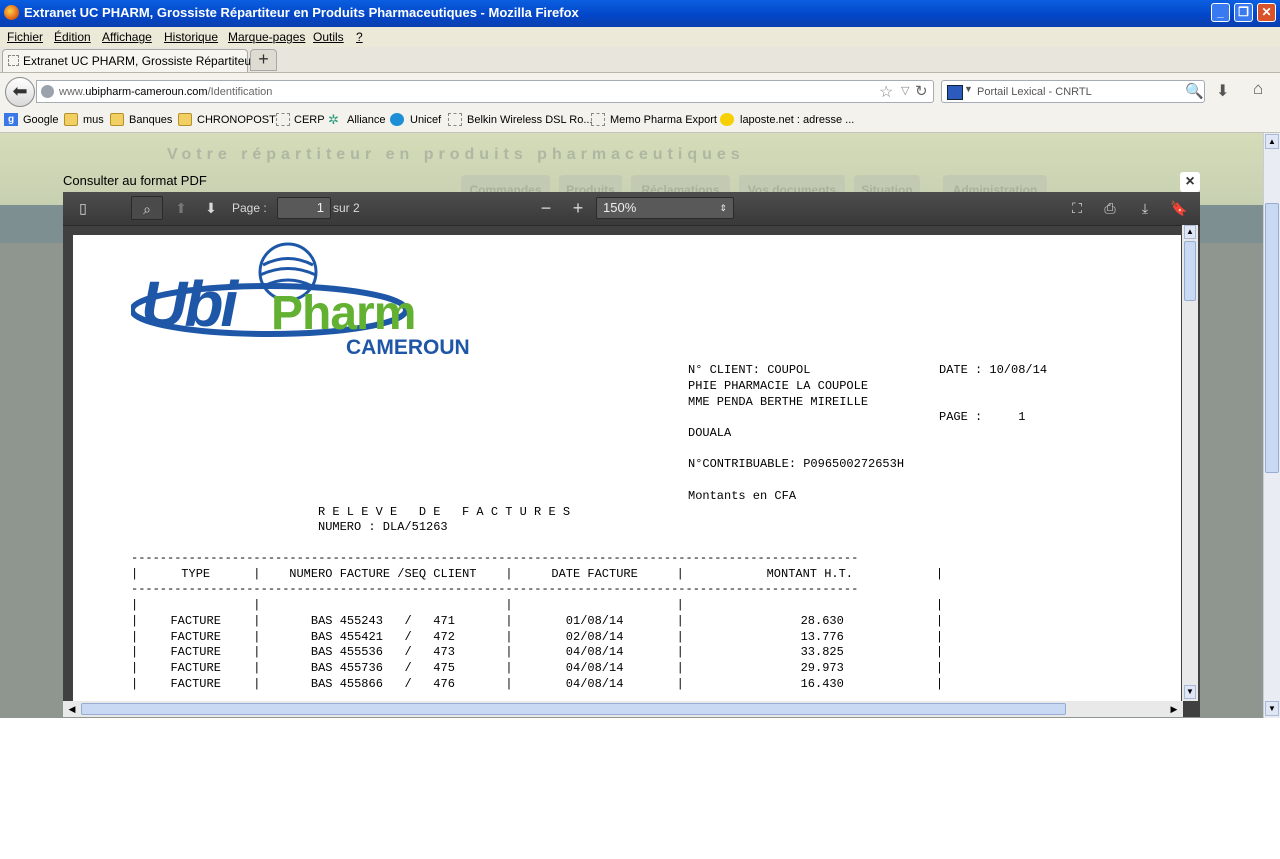  Describe the element at coordinates (1190, 463) in the screenshot. I see `pdf-vertical-scrollbar: ▲ ▼` at that location.